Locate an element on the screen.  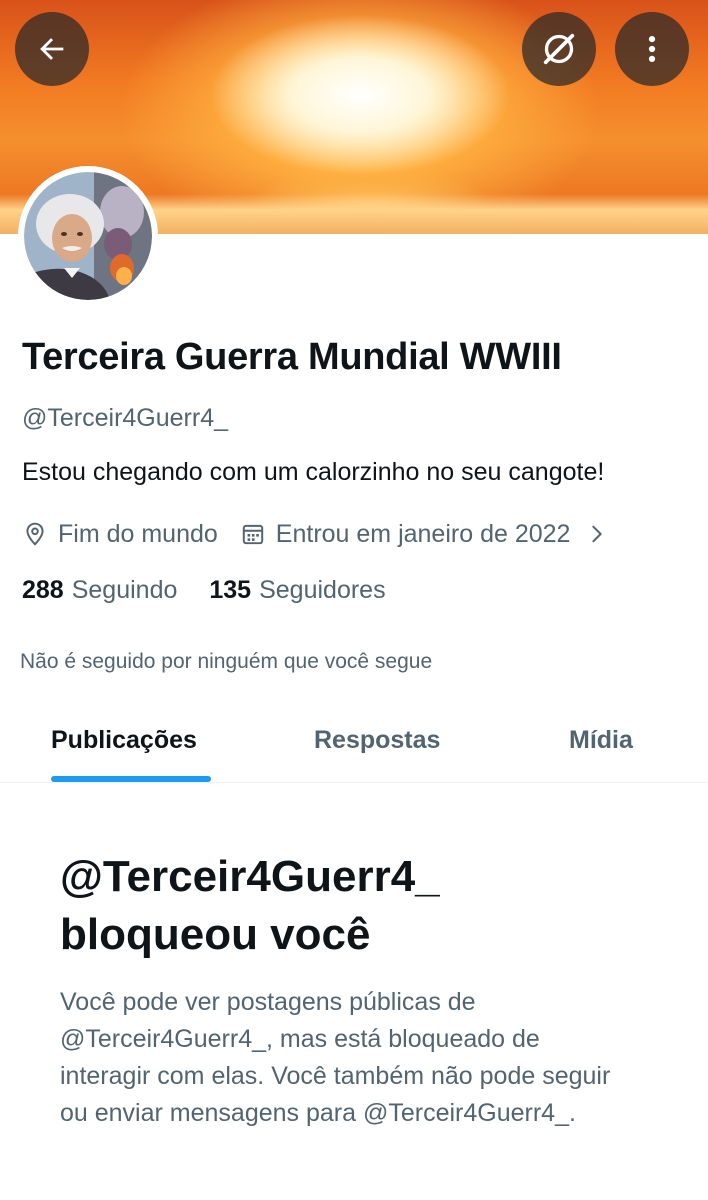
followers-count: 135 is located at coordinates (230, 590).